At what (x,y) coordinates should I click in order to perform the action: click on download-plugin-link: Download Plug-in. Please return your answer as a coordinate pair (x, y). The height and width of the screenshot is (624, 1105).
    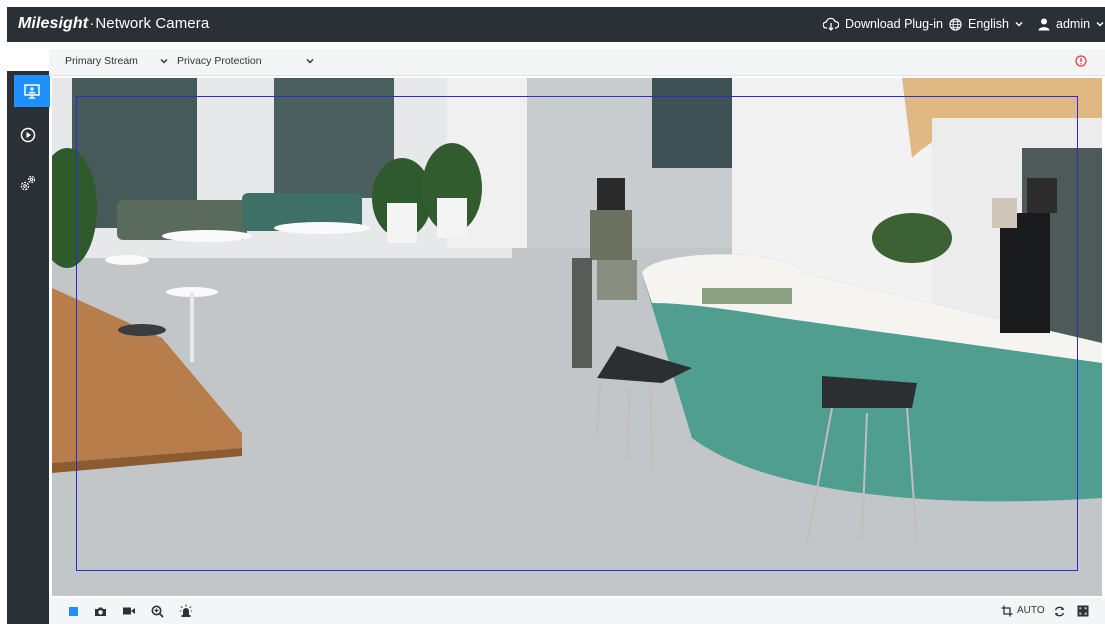
    Looking at the image, I should click on (883, 24).